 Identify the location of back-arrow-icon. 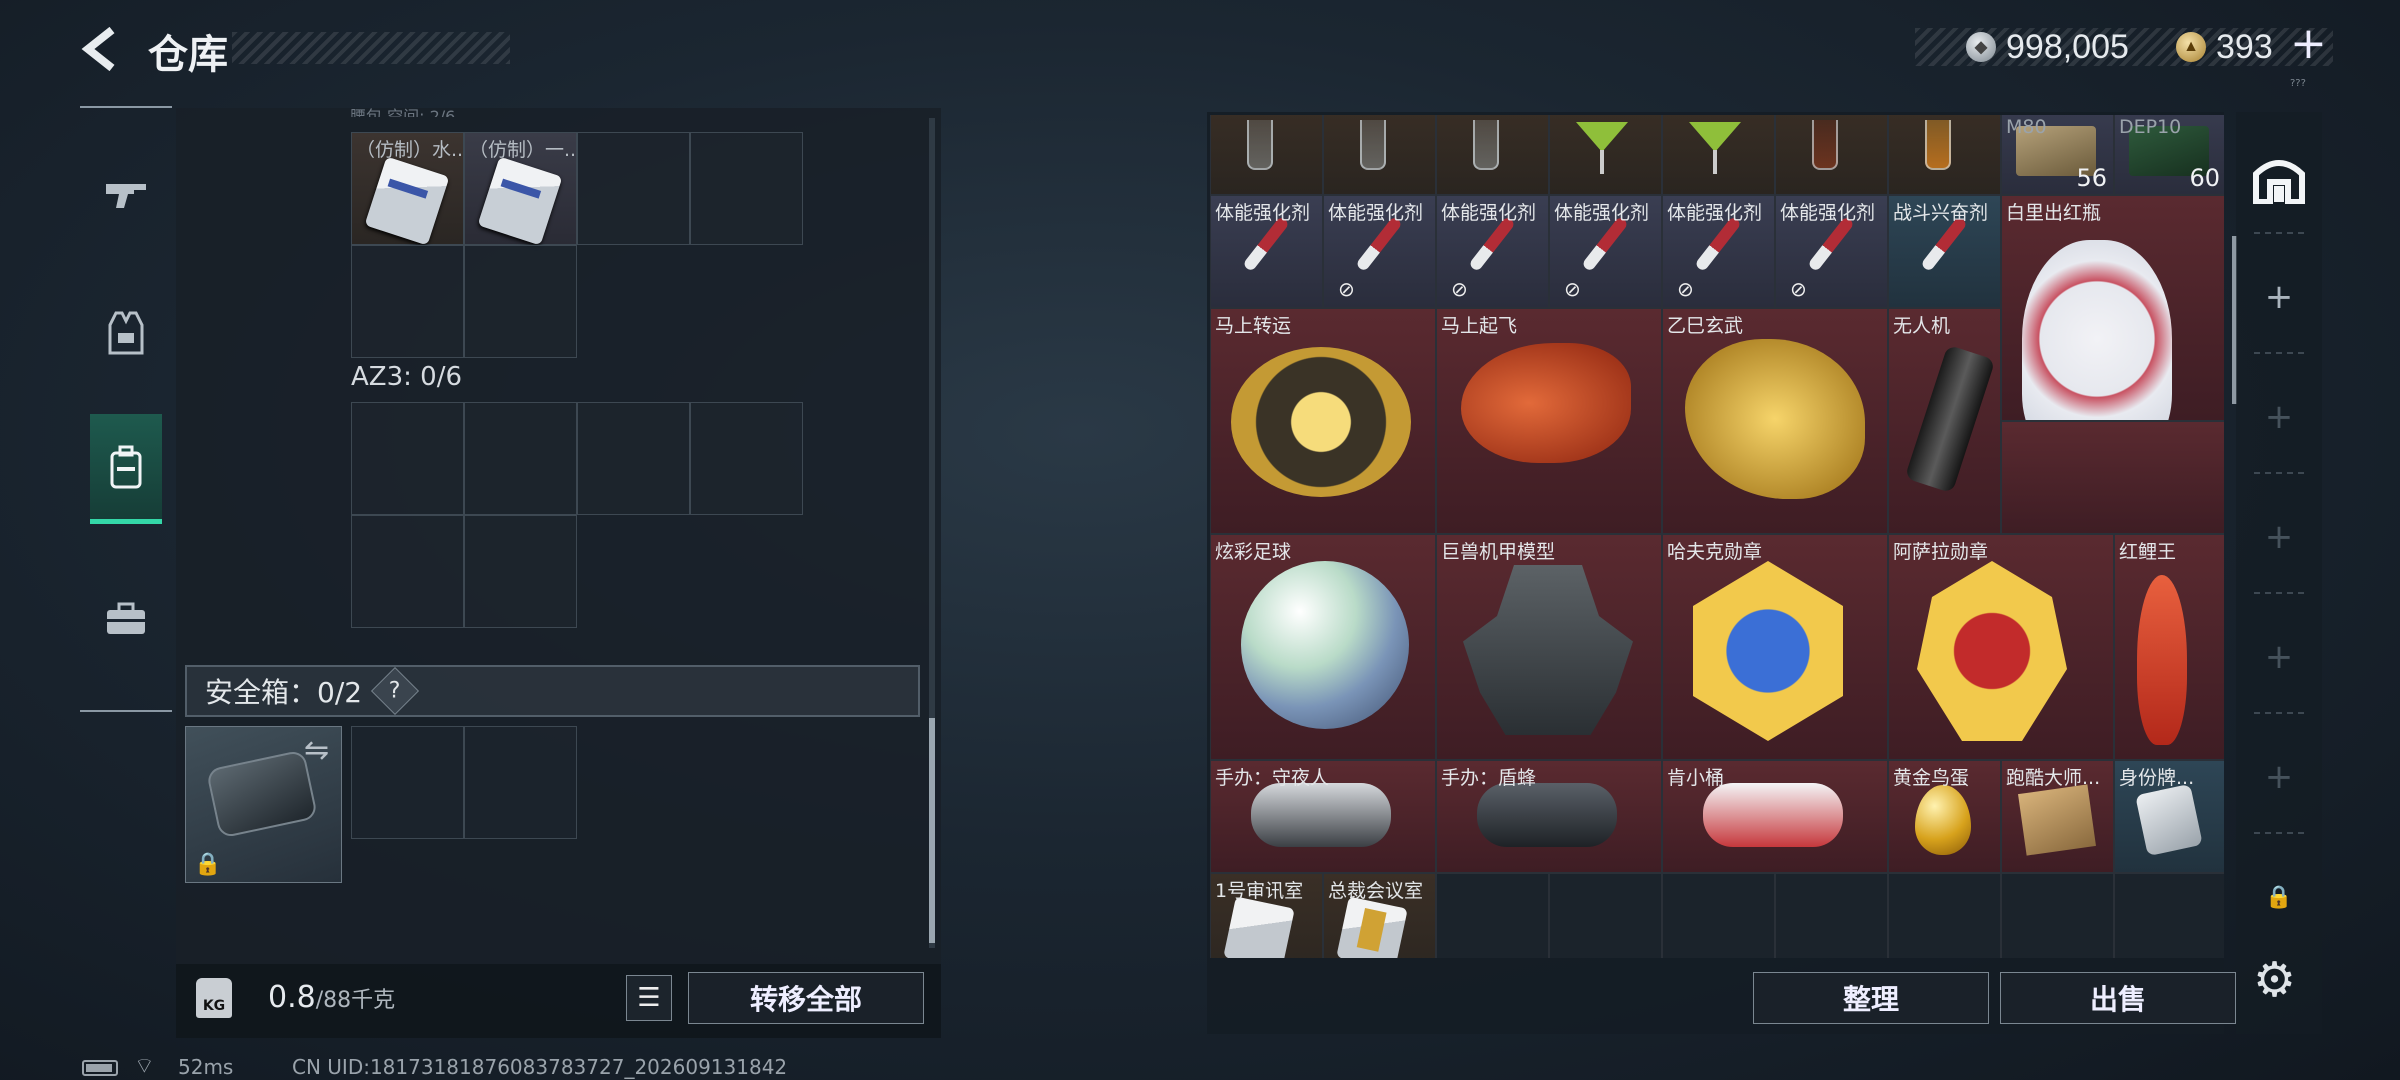
(101, 49).